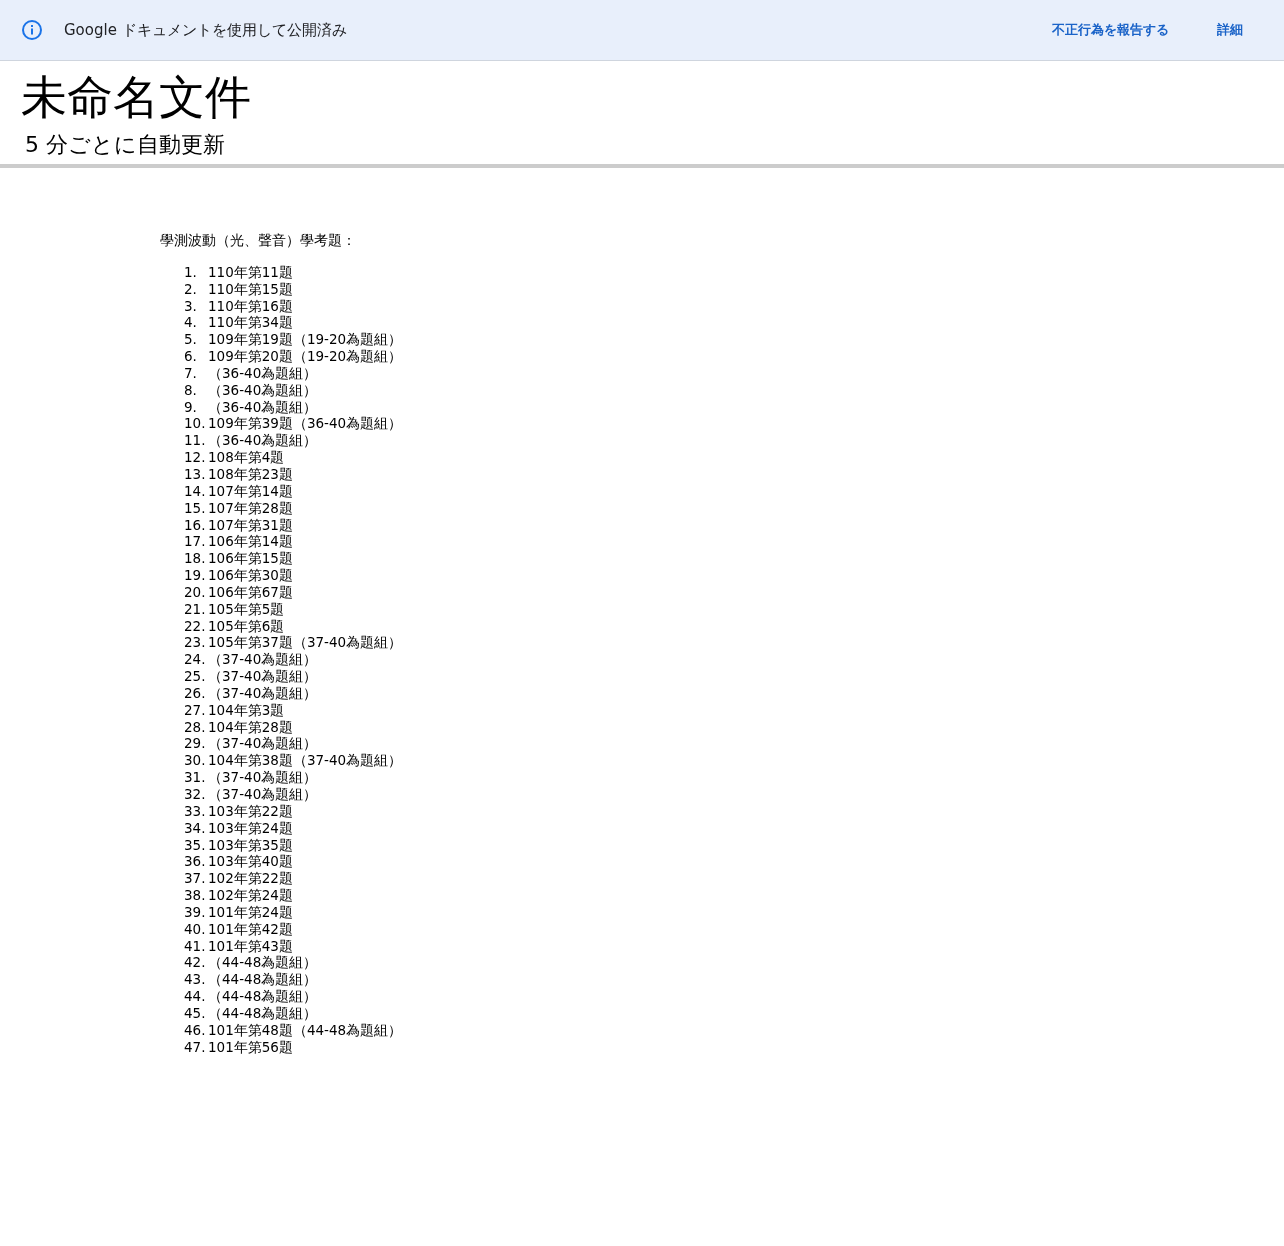 This screenshot has width=1284, height=1246. What do you see at coordinates (32, 30) in the screenshot?
I see `info-icon` at bounding box center [32, 30].